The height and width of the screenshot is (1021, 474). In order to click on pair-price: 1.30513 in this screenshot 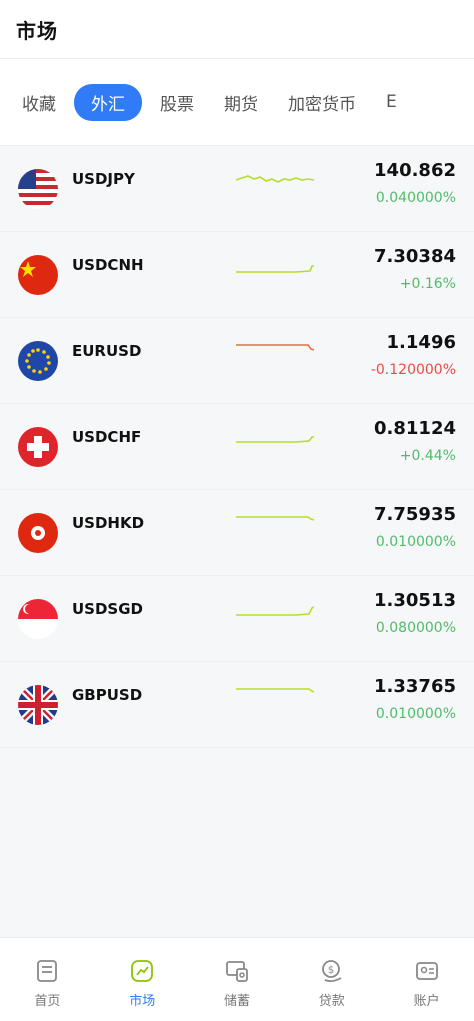, I will do `click(415, 600)`.